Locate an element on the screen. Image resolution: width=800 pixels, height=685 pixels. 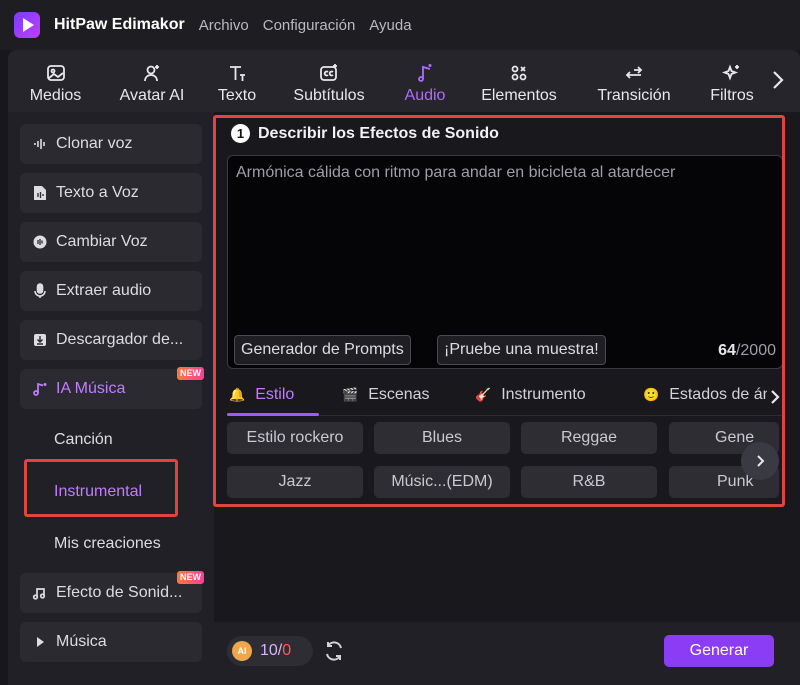
filters-icon is located at coordinates (730, 72).